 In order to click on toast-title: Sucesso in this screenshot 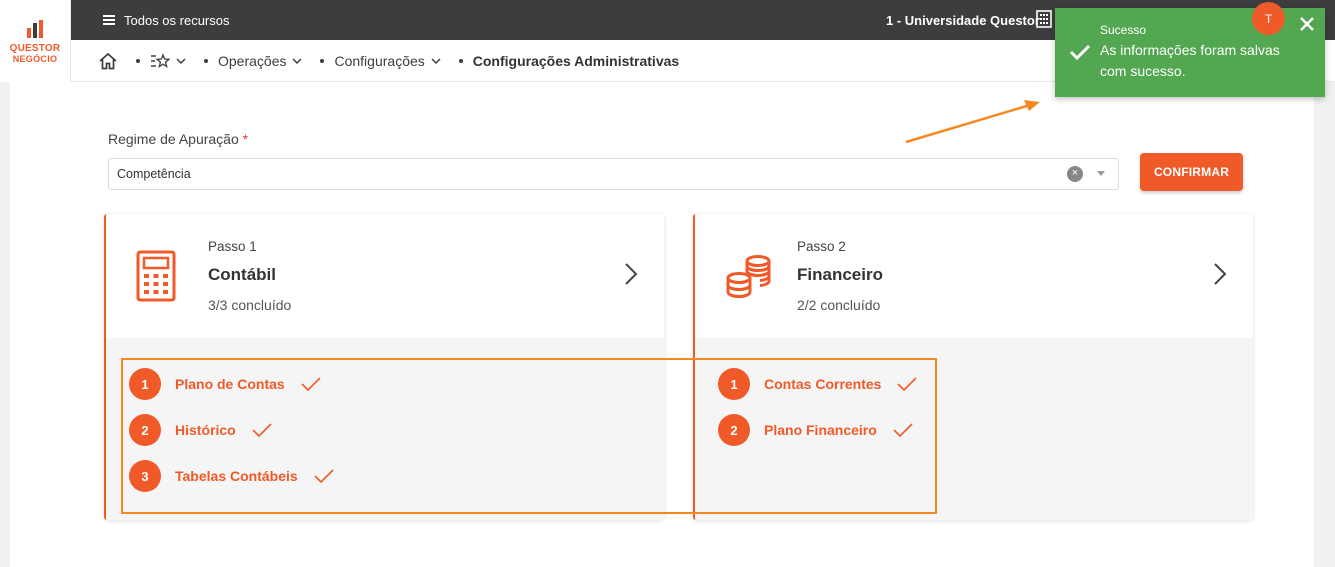, I will do `click(1123, 30)`.